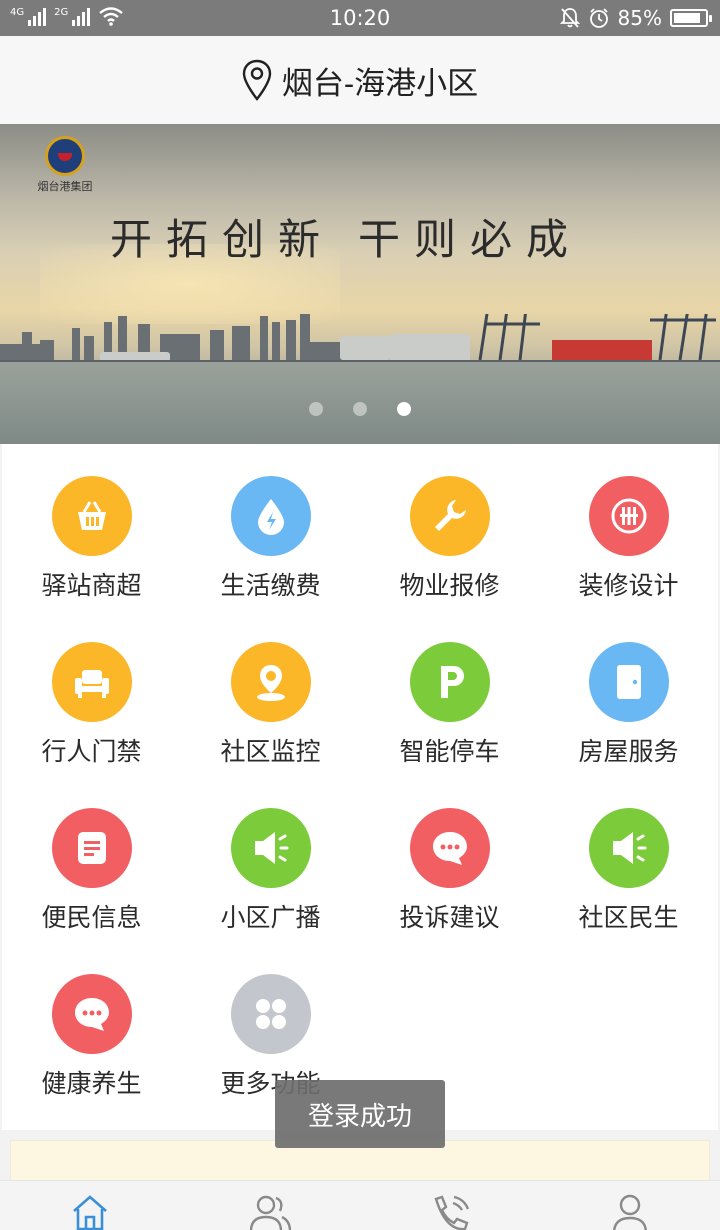 The width and height of the screenshot is (720, 1230). I want to click on sofa-icon, so click(91, 682).